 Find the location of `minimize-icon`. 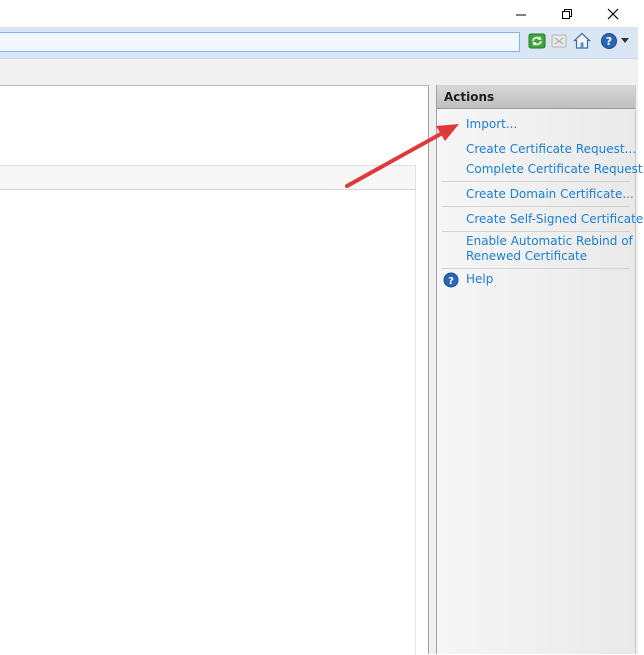

minimize-icon is located at coordinates (521, 14).